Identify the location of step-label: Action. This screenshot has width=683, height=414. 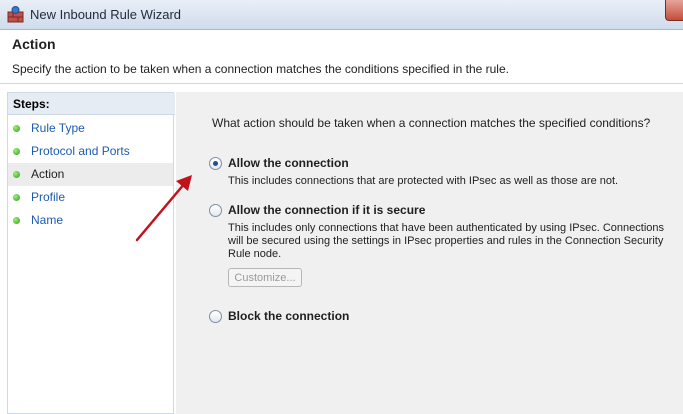
(48, 174).